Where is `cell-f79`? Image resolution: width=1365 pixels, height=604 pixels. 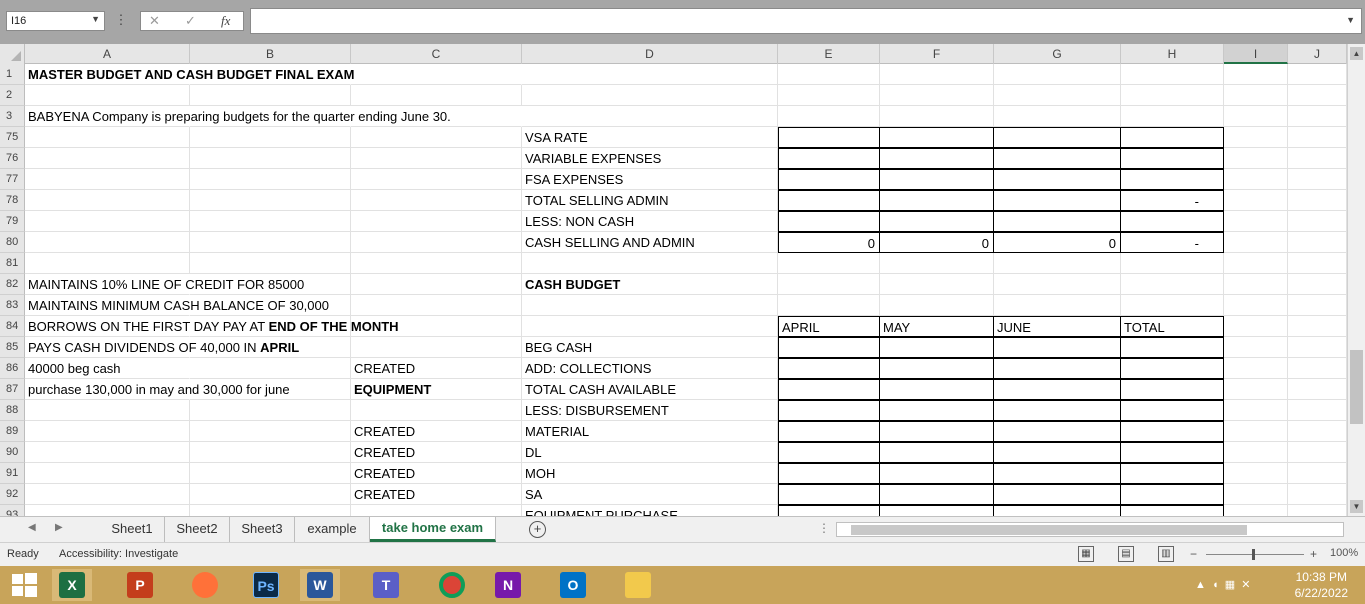
cell-f79 is located at coordinates (937, 221).